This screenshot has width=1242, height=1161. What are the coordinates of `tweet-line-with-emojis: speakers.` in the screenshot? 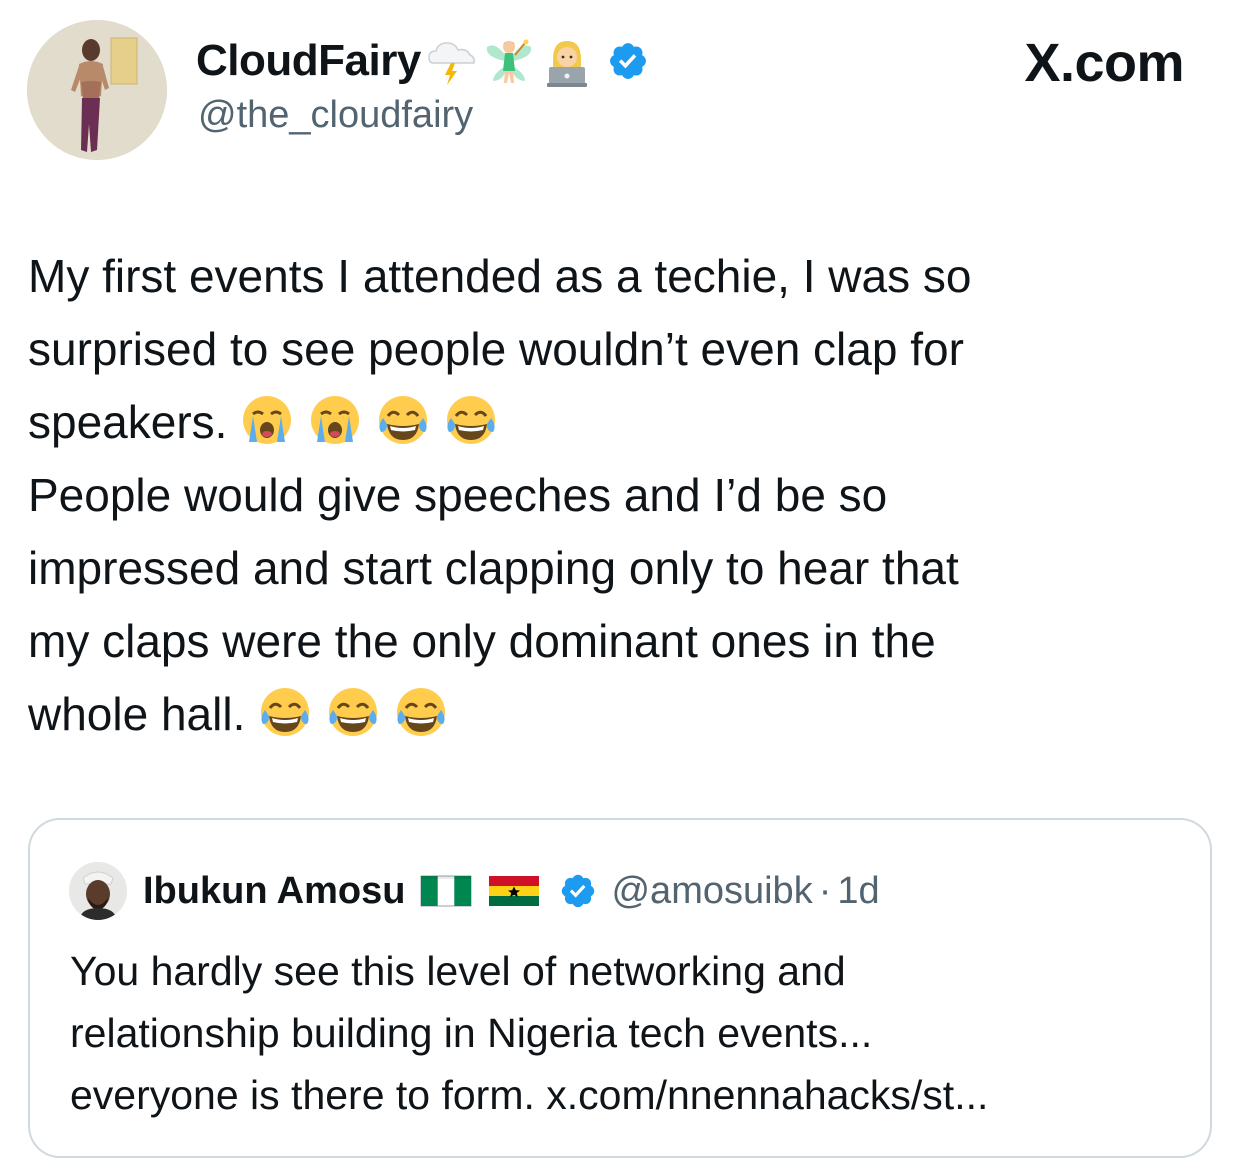 It's located at (623, 422).